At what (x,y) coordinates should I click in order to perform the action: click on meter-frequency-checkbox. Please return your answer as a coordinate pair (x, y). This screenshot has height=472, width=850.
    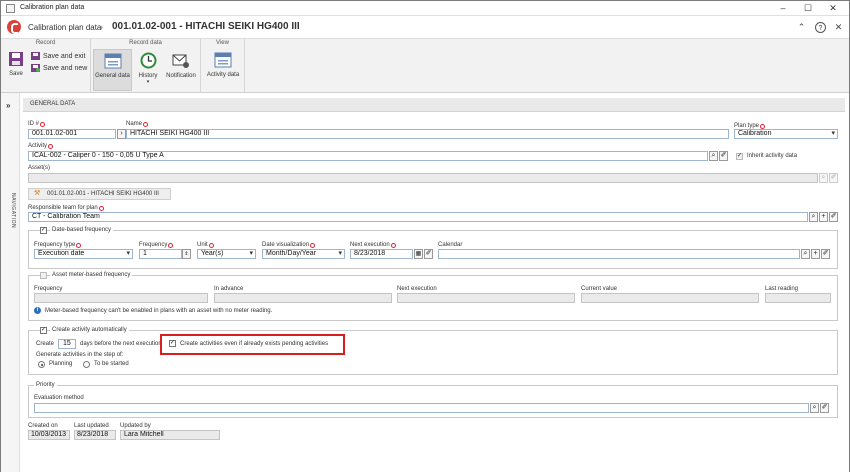
    Looking at the image, I should click on (43, 275).